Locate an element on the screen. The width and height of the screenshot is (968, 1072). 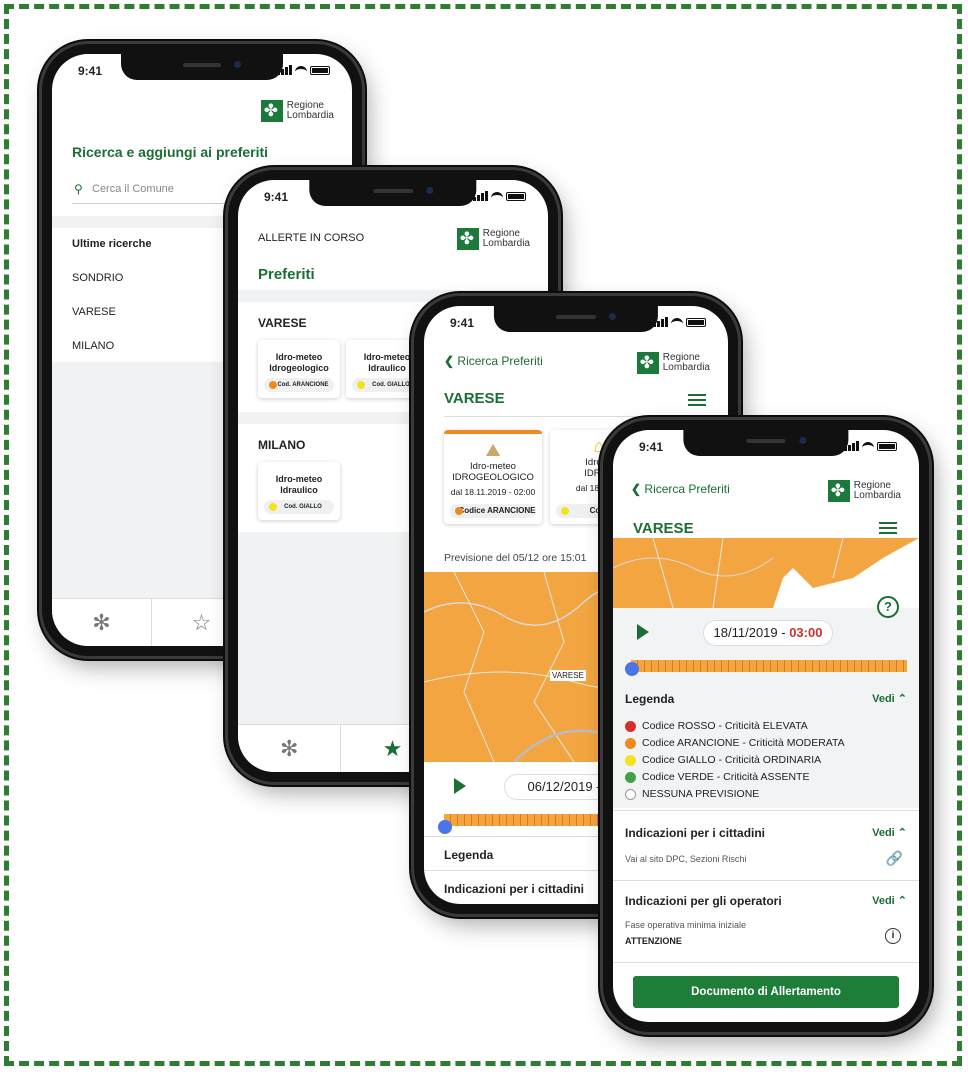
citizens-toggle: Vedi ⌃ is located at coordinates (889, 832).